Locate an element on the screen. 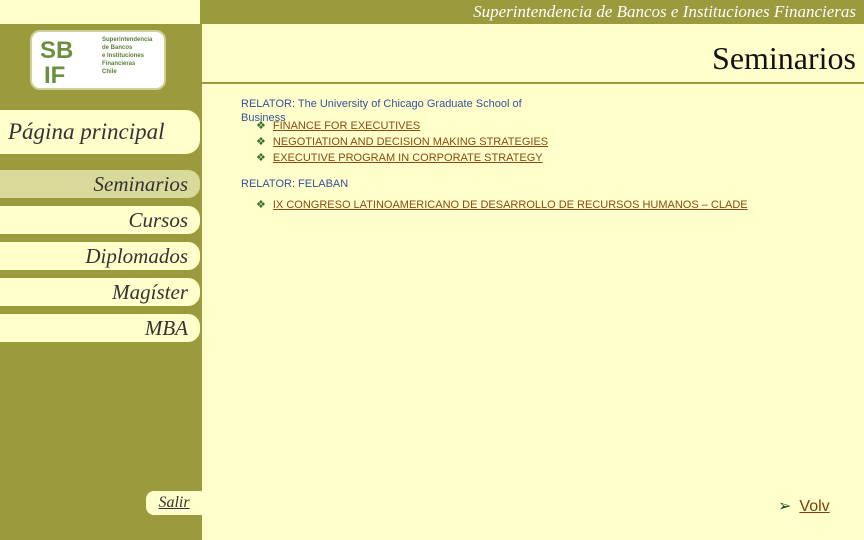 The height and width of the screenshot is (540, 864). seminar-link: EXECUTIVE PROGRAM IN CORPORATE STRATEGY is located at coordinates (408, 158).